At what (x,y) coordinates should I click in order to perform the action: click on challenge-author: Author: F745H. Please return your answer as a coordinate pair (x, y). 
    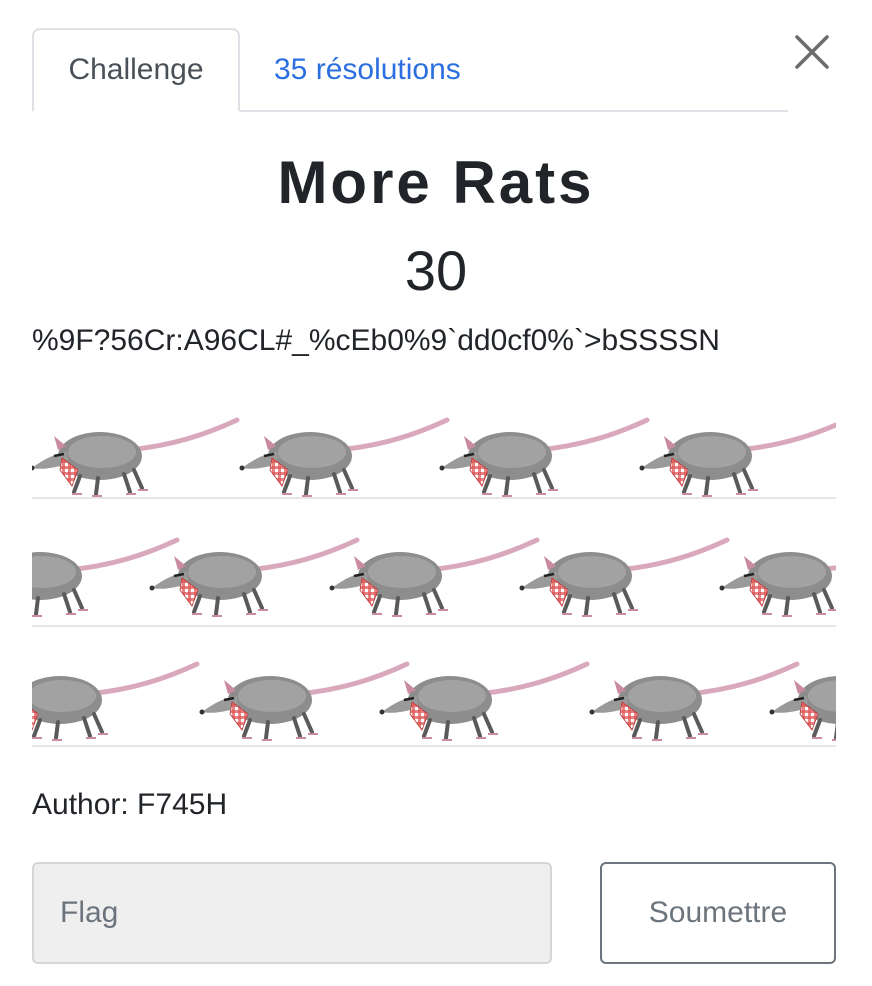
    Looking at the image, I should click on (130, 804).